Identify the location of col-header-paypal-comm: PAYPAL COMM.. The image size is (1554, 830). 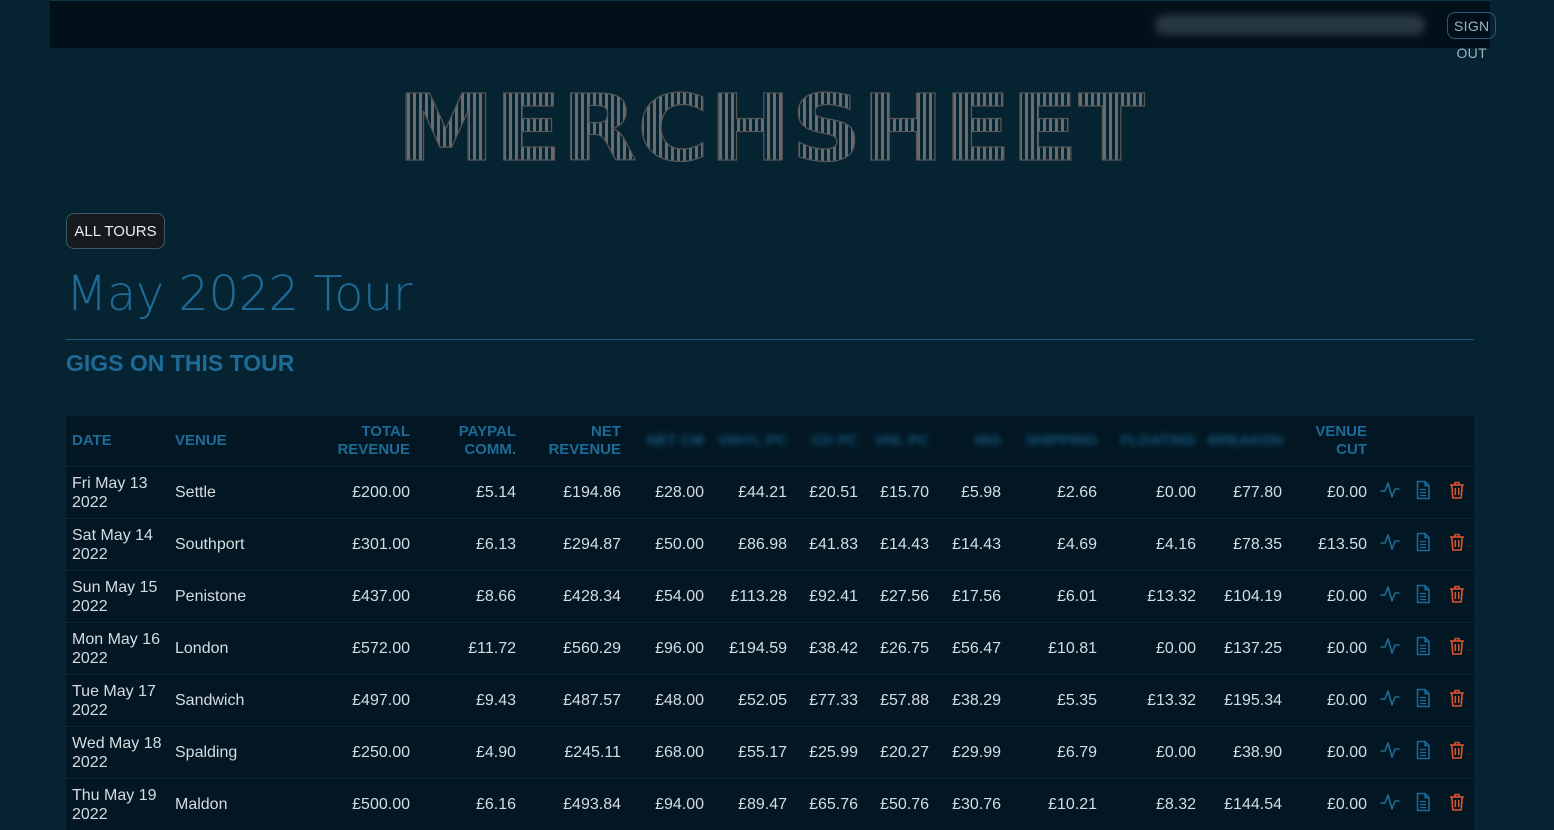
(469, 441).